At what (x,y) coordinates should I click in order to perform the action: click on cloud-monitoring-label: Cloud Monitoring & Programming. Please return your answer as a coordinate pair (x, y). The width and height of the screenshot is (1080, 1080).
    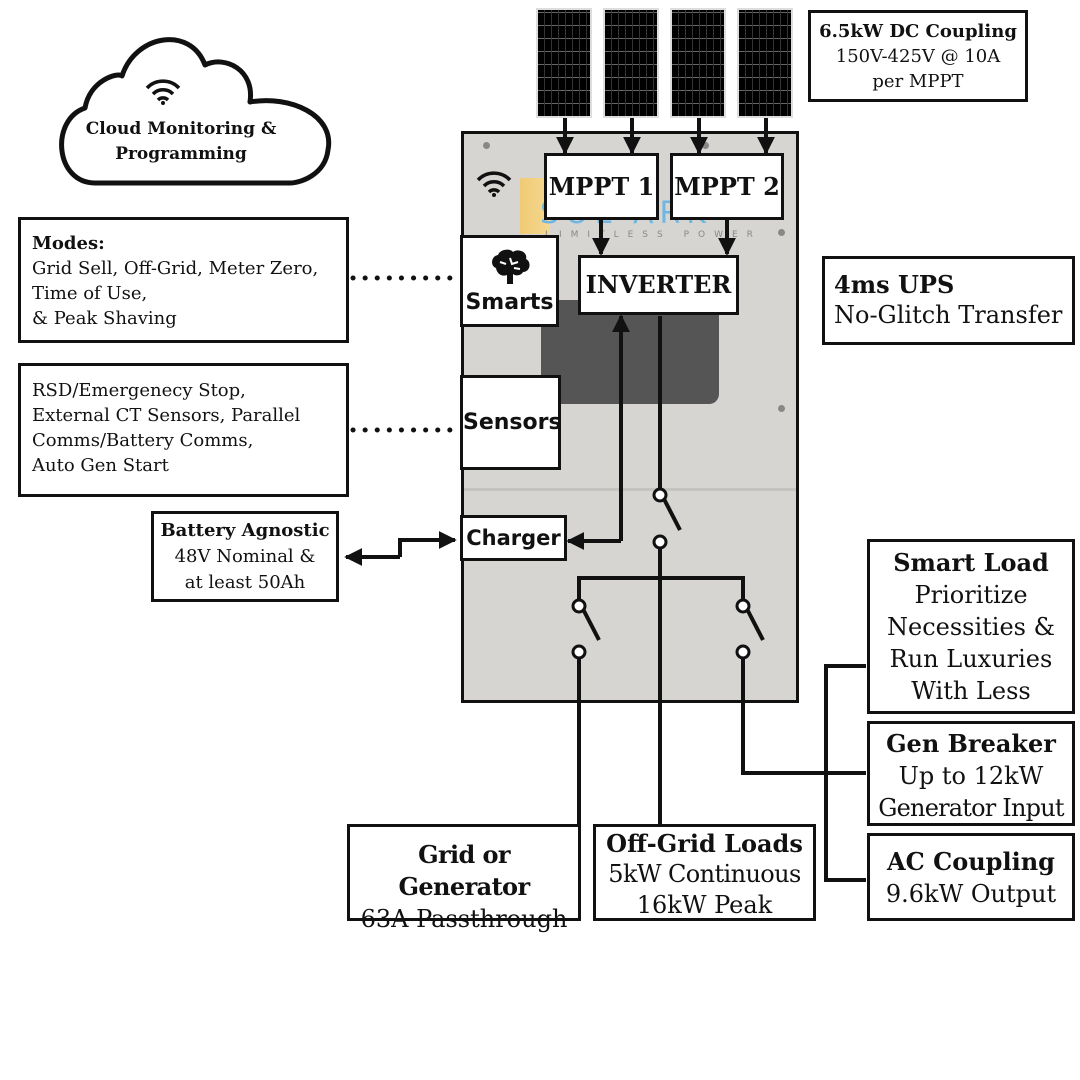
    Looking at the image, I should click on (181, 142).